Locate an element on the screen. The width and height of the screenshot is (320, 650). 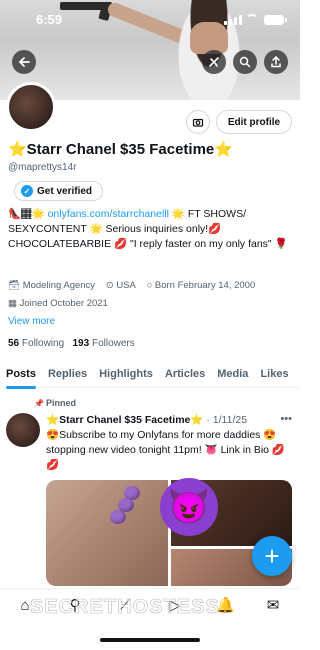
signal-icon is located at coordinates (233, 20).